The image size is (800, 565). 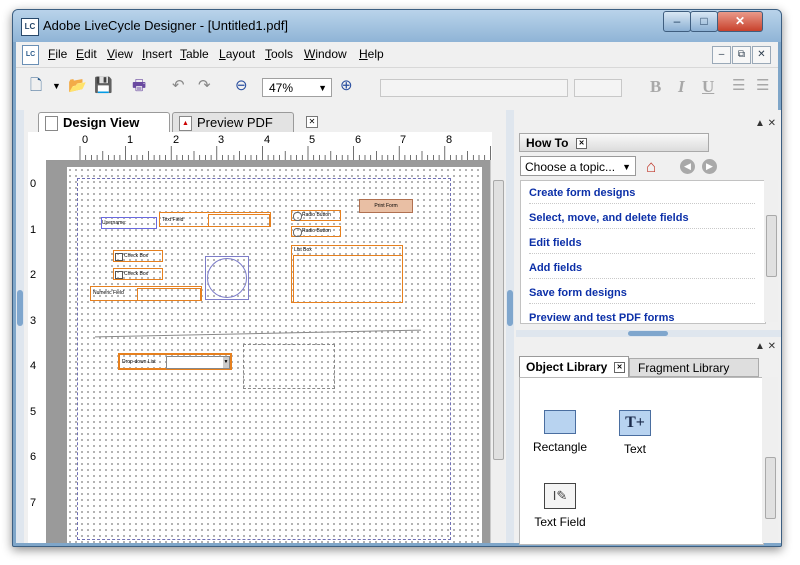 I want to click on menu-tools: Tools, so click(x=279, y=54).